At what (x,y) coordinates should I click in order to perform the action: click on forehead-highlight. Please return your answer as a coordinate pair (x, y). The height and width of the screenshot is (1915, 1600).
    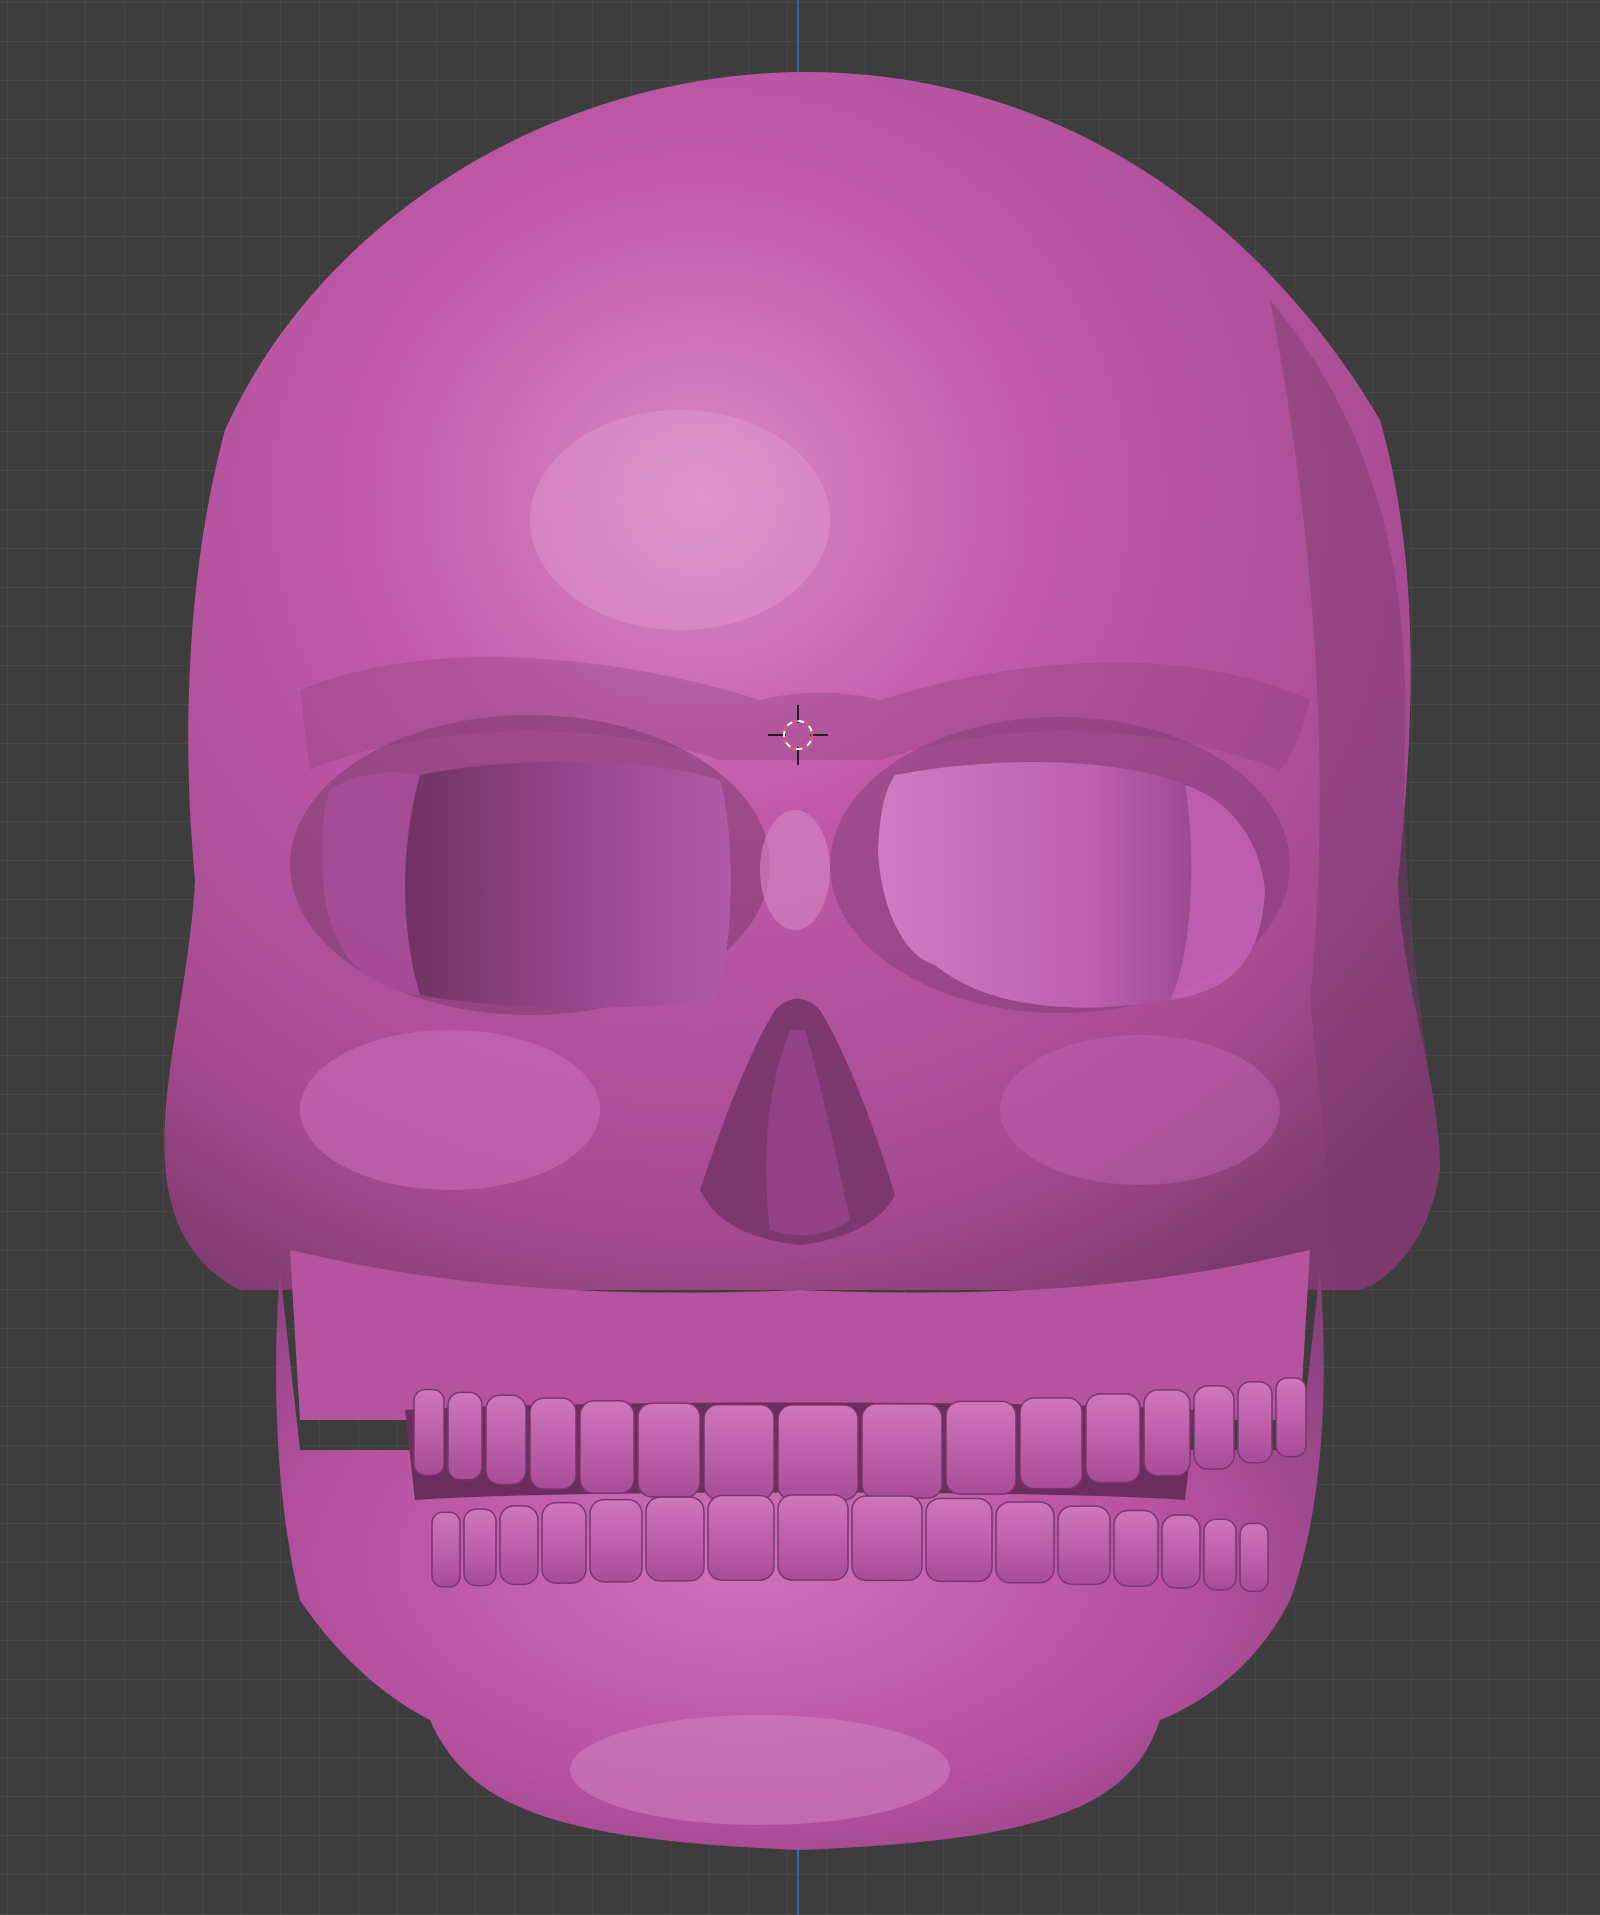
    Looking at the image, I should click on (680, 520).